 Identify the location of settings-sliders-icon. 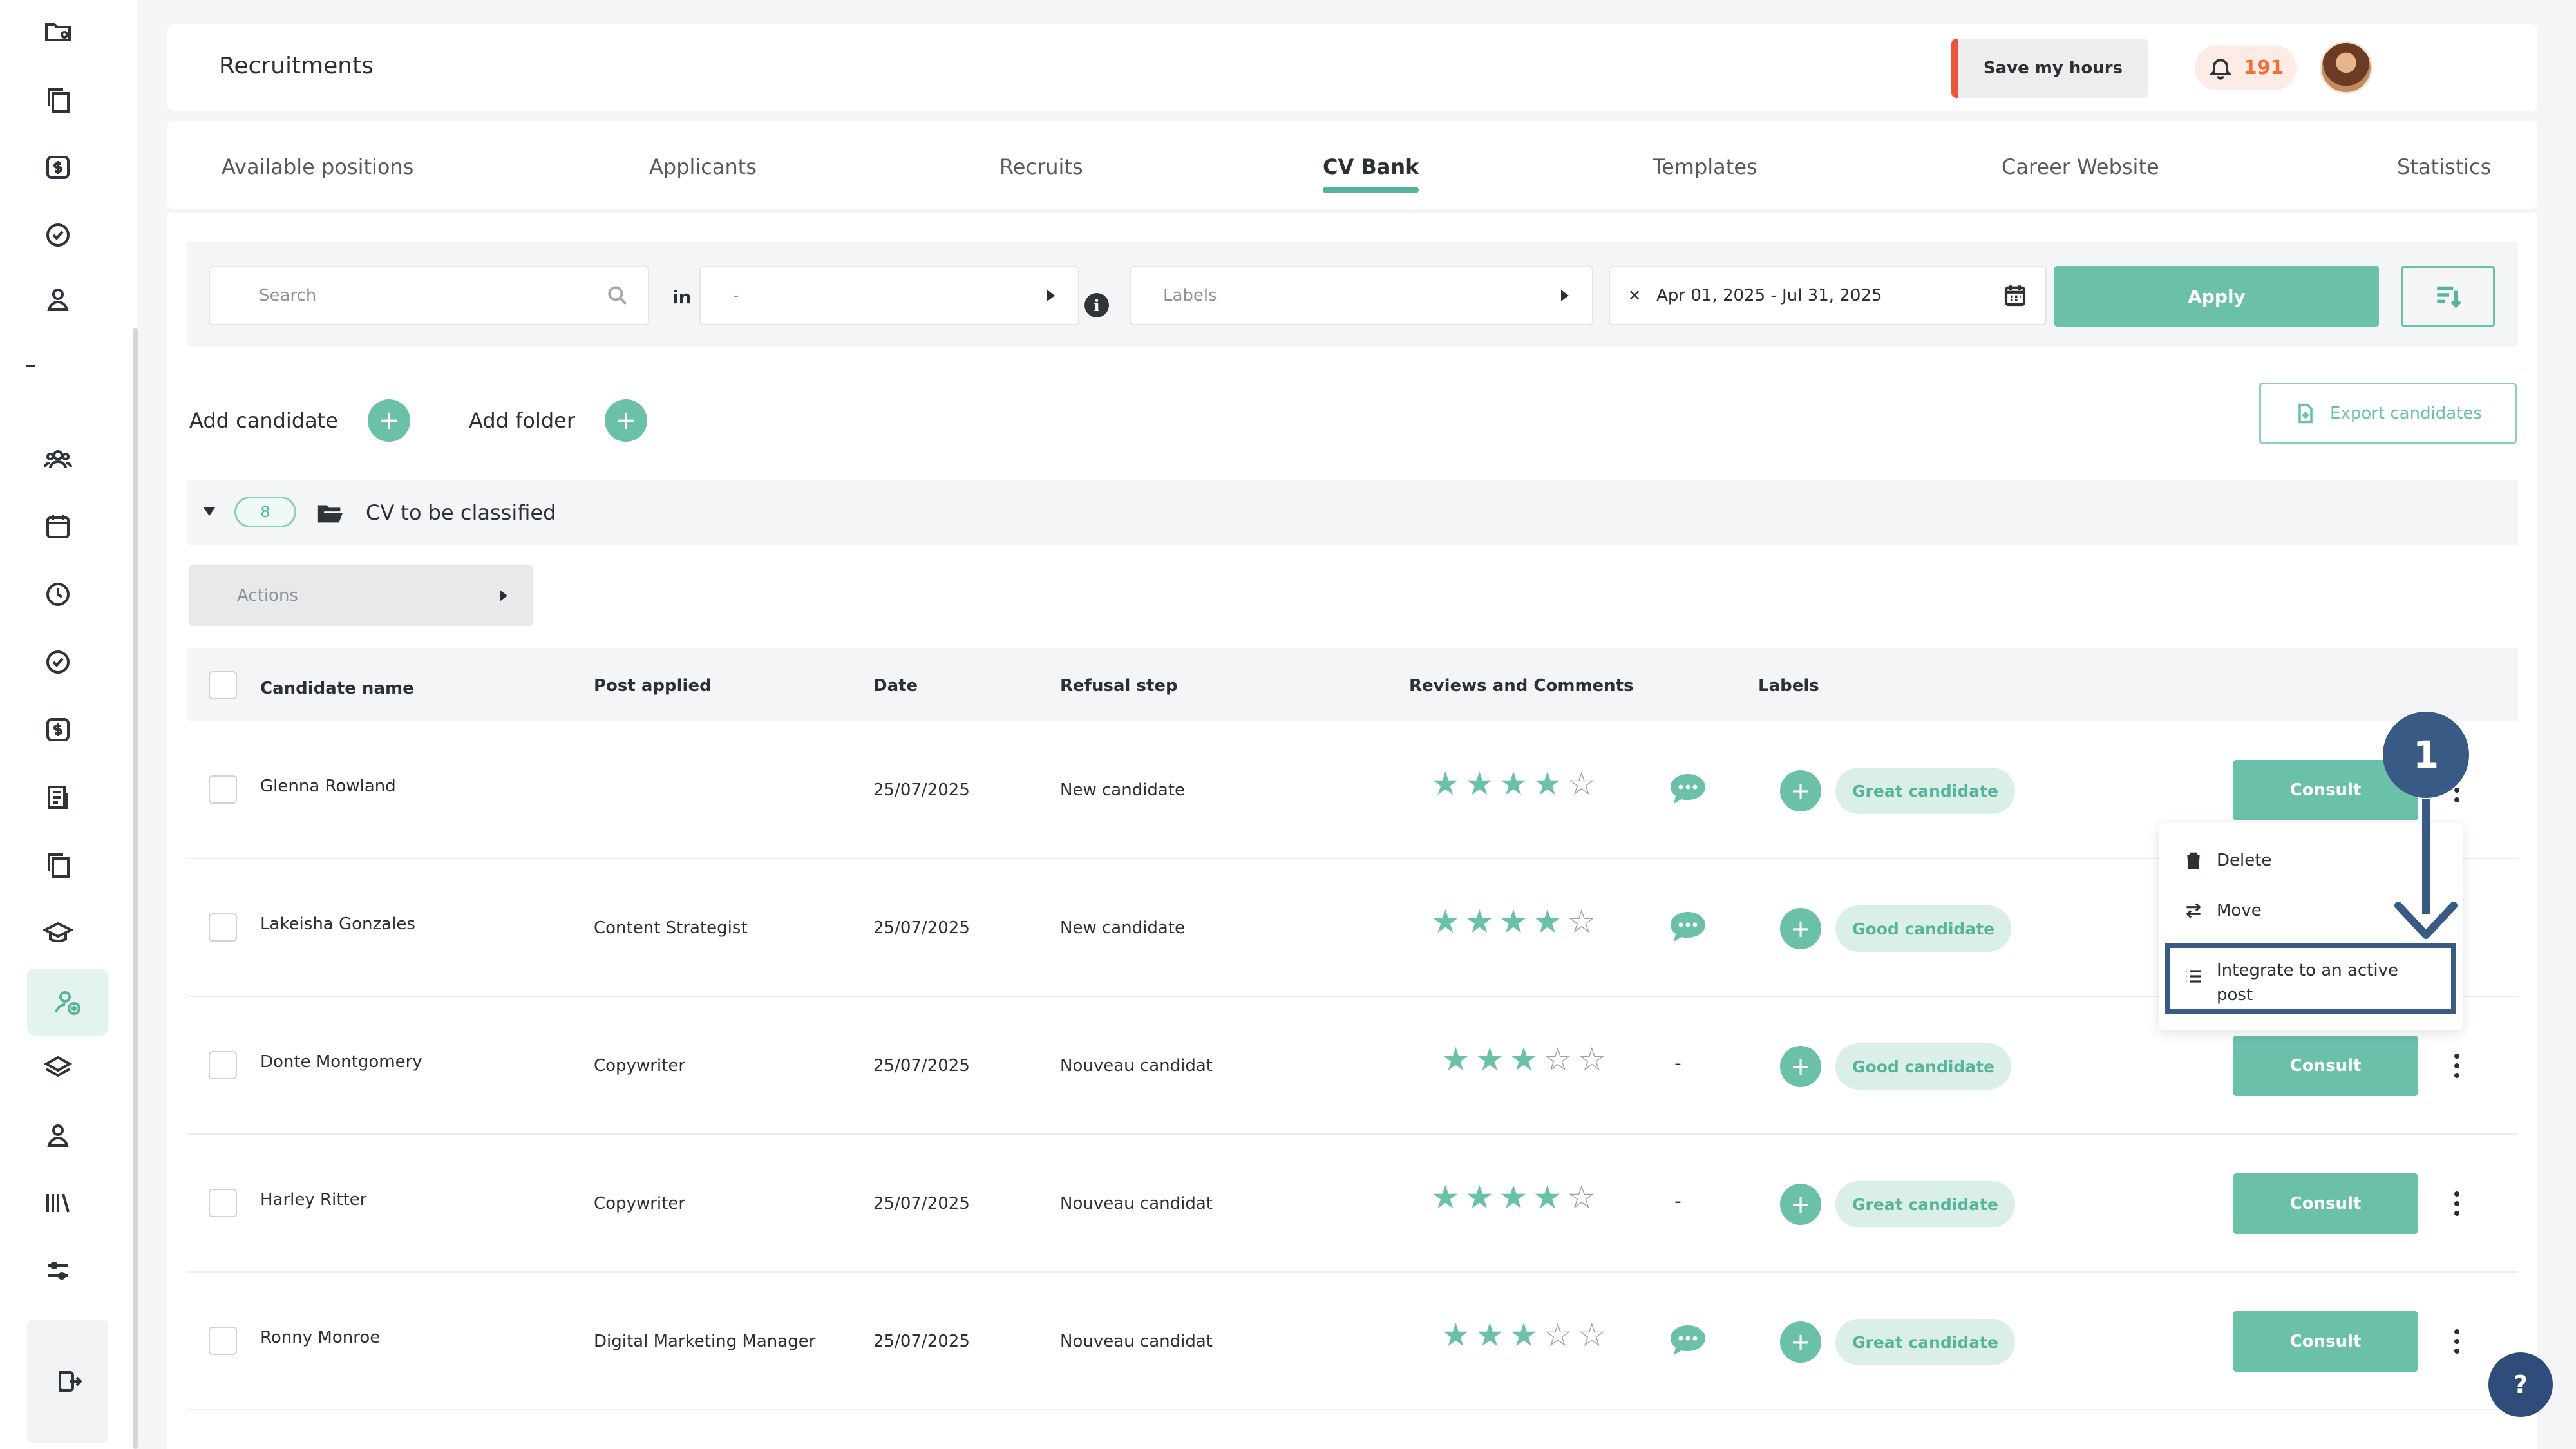
(58, 1270).